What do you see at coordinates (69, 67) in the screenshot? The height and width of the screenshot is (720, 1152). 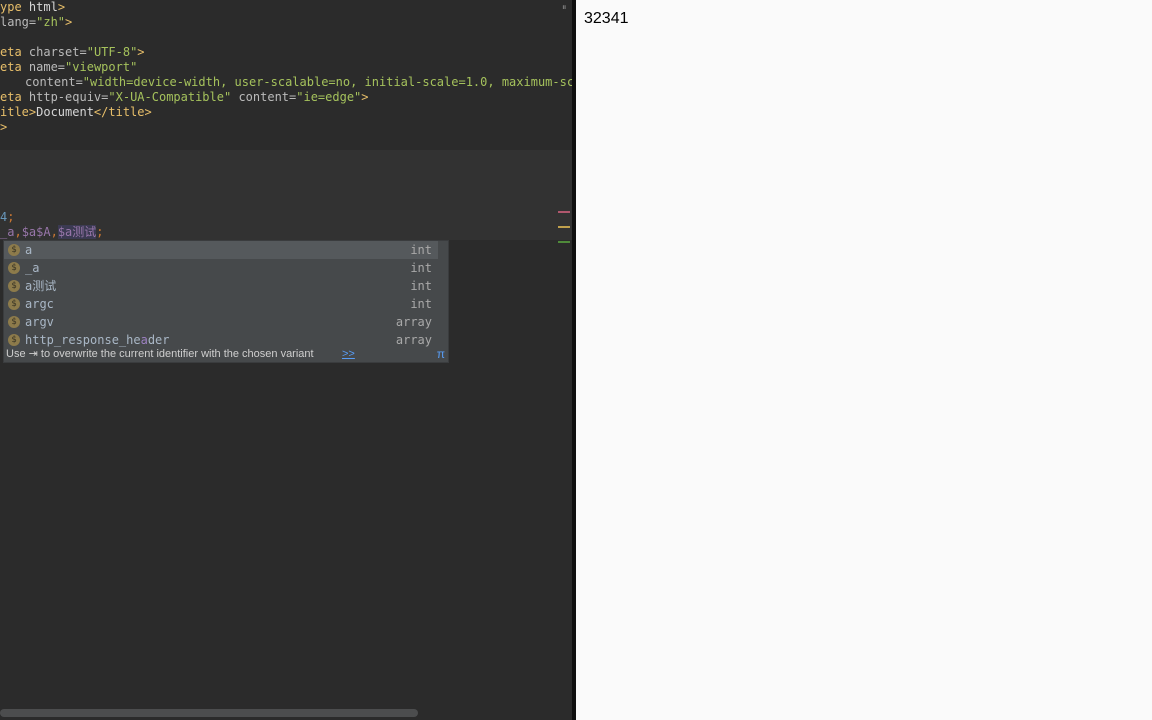 I see `code-line-meta-viewport: eta name="viewport"` at bounding box center [69, 67].